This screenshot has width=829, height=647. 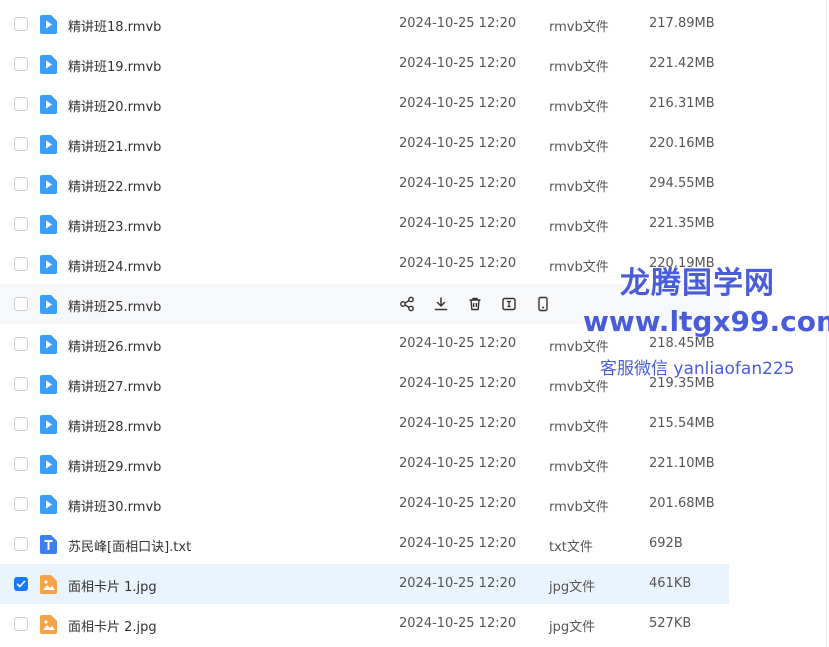 What do you see at coordinates (364, 424) in the screenshot?
I see `file-row: 精讲班28.rmvb 2024-10-25 12:20 rmvb文件 215.54MB` at bounding box center [364, 424].